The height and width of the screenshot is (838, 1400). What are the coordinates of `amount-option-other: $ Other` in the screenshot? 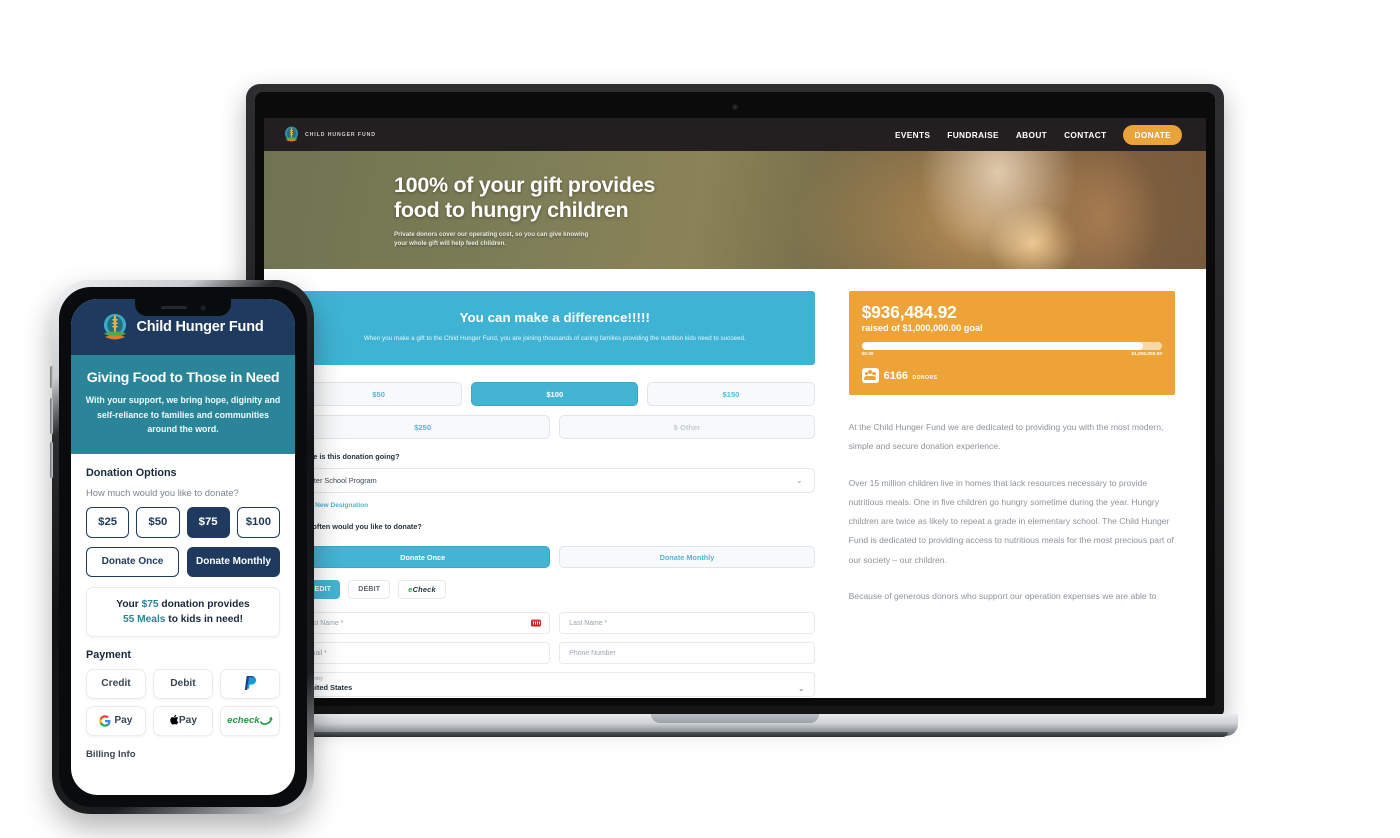 It's located at (687, 427).